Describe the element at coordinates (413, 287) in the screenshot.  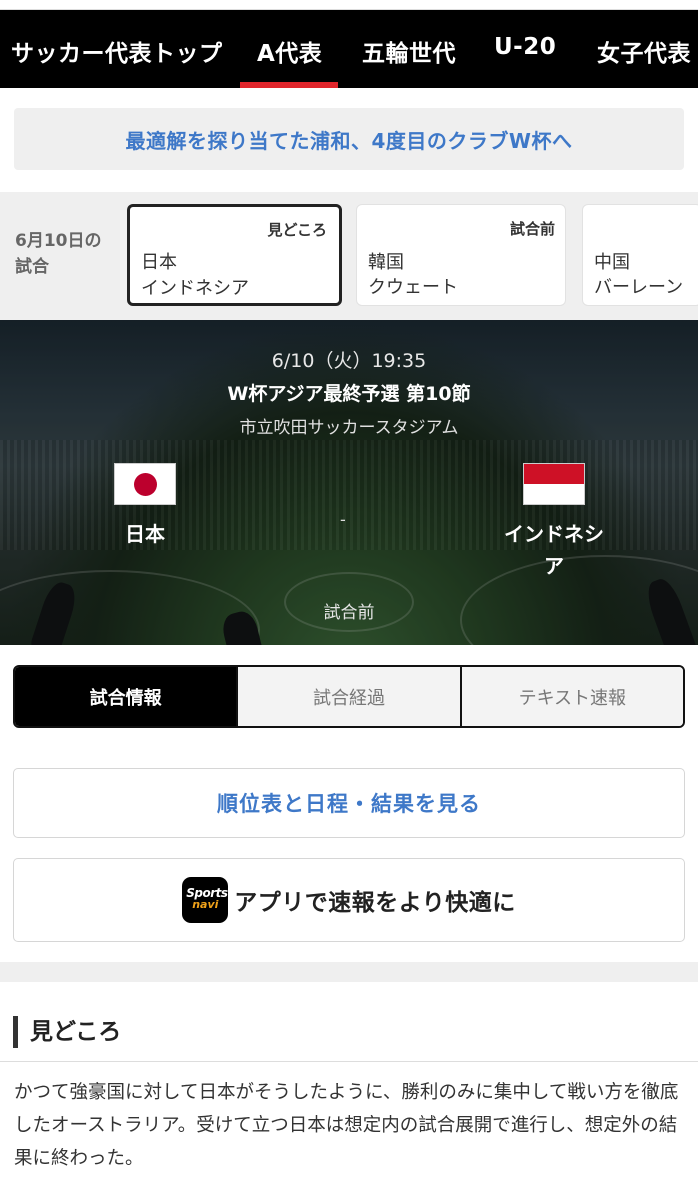
I see `match-card-away: クウェート` at that location.